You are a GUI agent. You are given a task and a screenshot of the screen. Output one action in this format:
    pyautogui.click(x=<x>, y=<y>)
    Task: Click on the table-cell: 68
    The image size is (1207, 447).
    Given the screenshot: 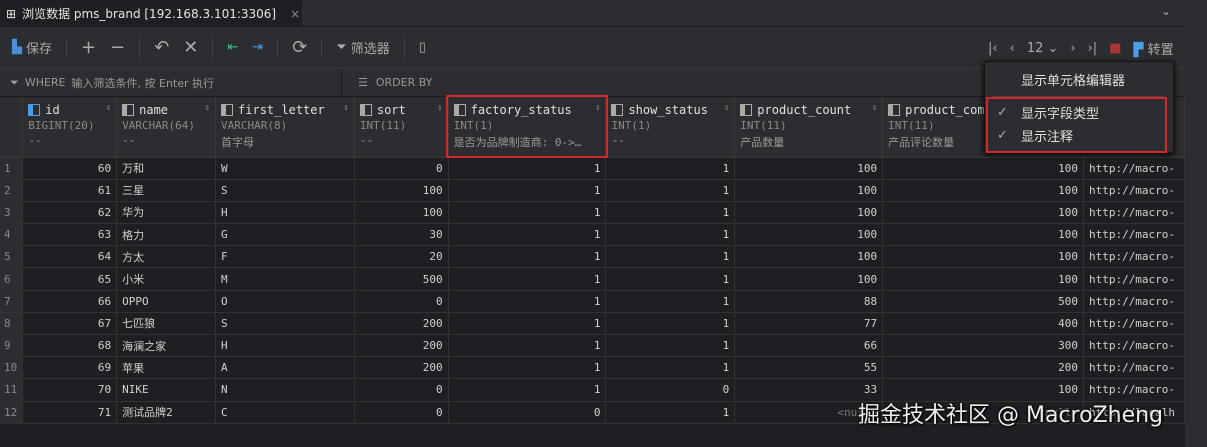 What is the action you would take?
    pyautogui.click(x=70, y=346)
    